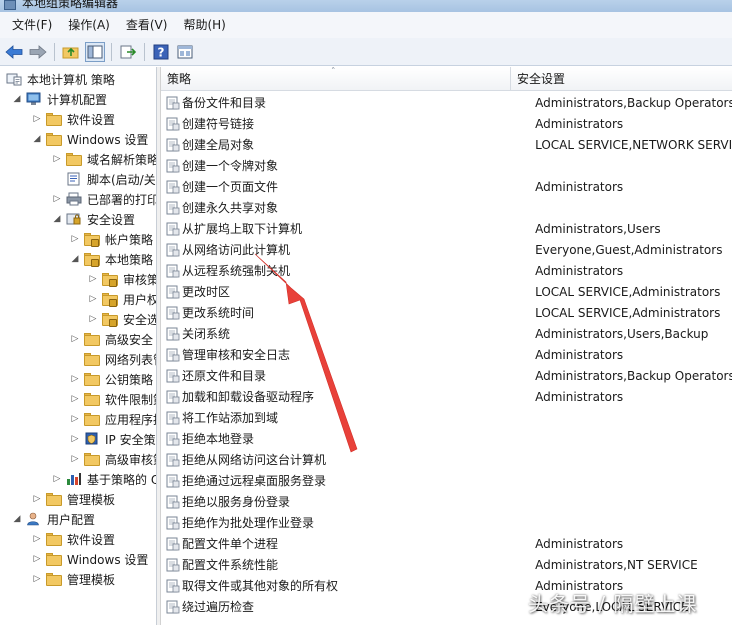  Describe the element at coordinates (446, 354) in the screenshot. I see `table-row: 管理审核和安全日志 Administrators` at that location.